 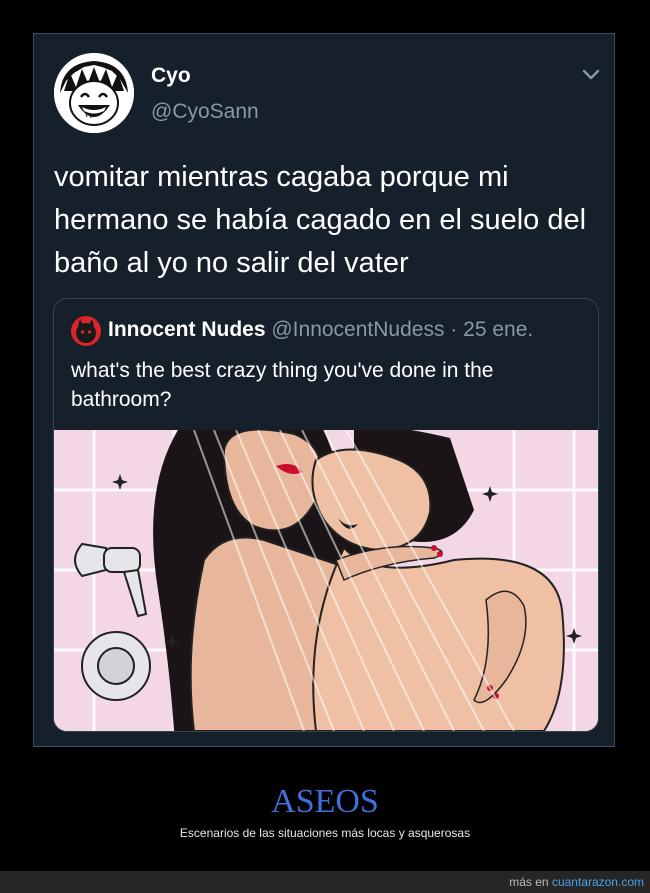 I want to click on author-name: Cyo, so click(x=171, y=76).